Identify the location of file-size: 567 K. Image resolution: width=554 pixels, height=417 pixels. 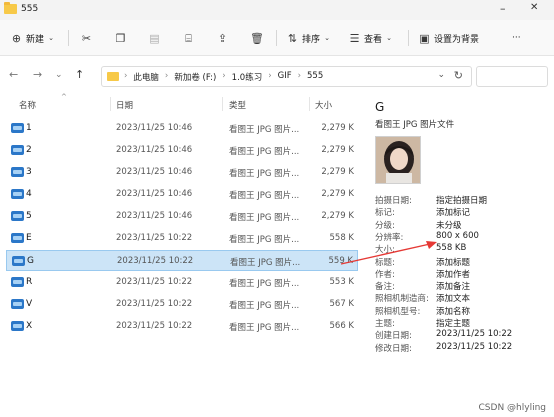
(342, 304).